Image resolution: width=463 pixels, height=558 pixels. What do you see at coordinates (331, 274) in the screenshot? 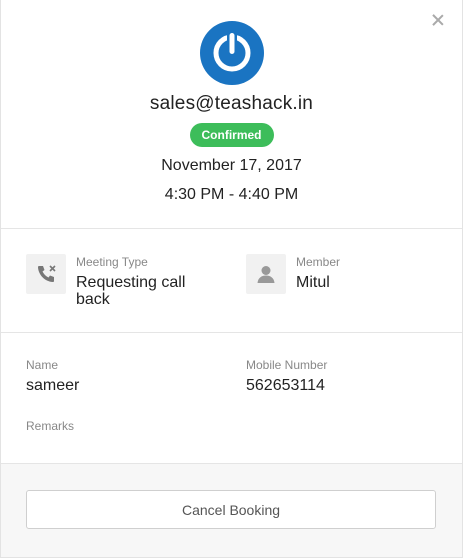
I see `member-block: Member Mitul` at bounding box center [331, 274].